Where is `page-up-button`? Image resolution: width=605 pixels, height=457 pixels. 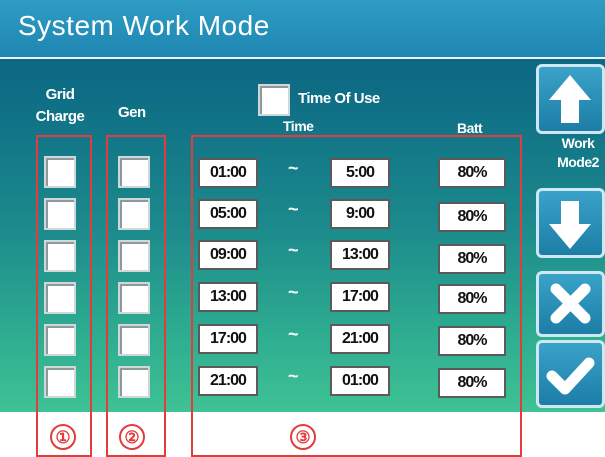
page-up-button is located at coordinates (570, 99).